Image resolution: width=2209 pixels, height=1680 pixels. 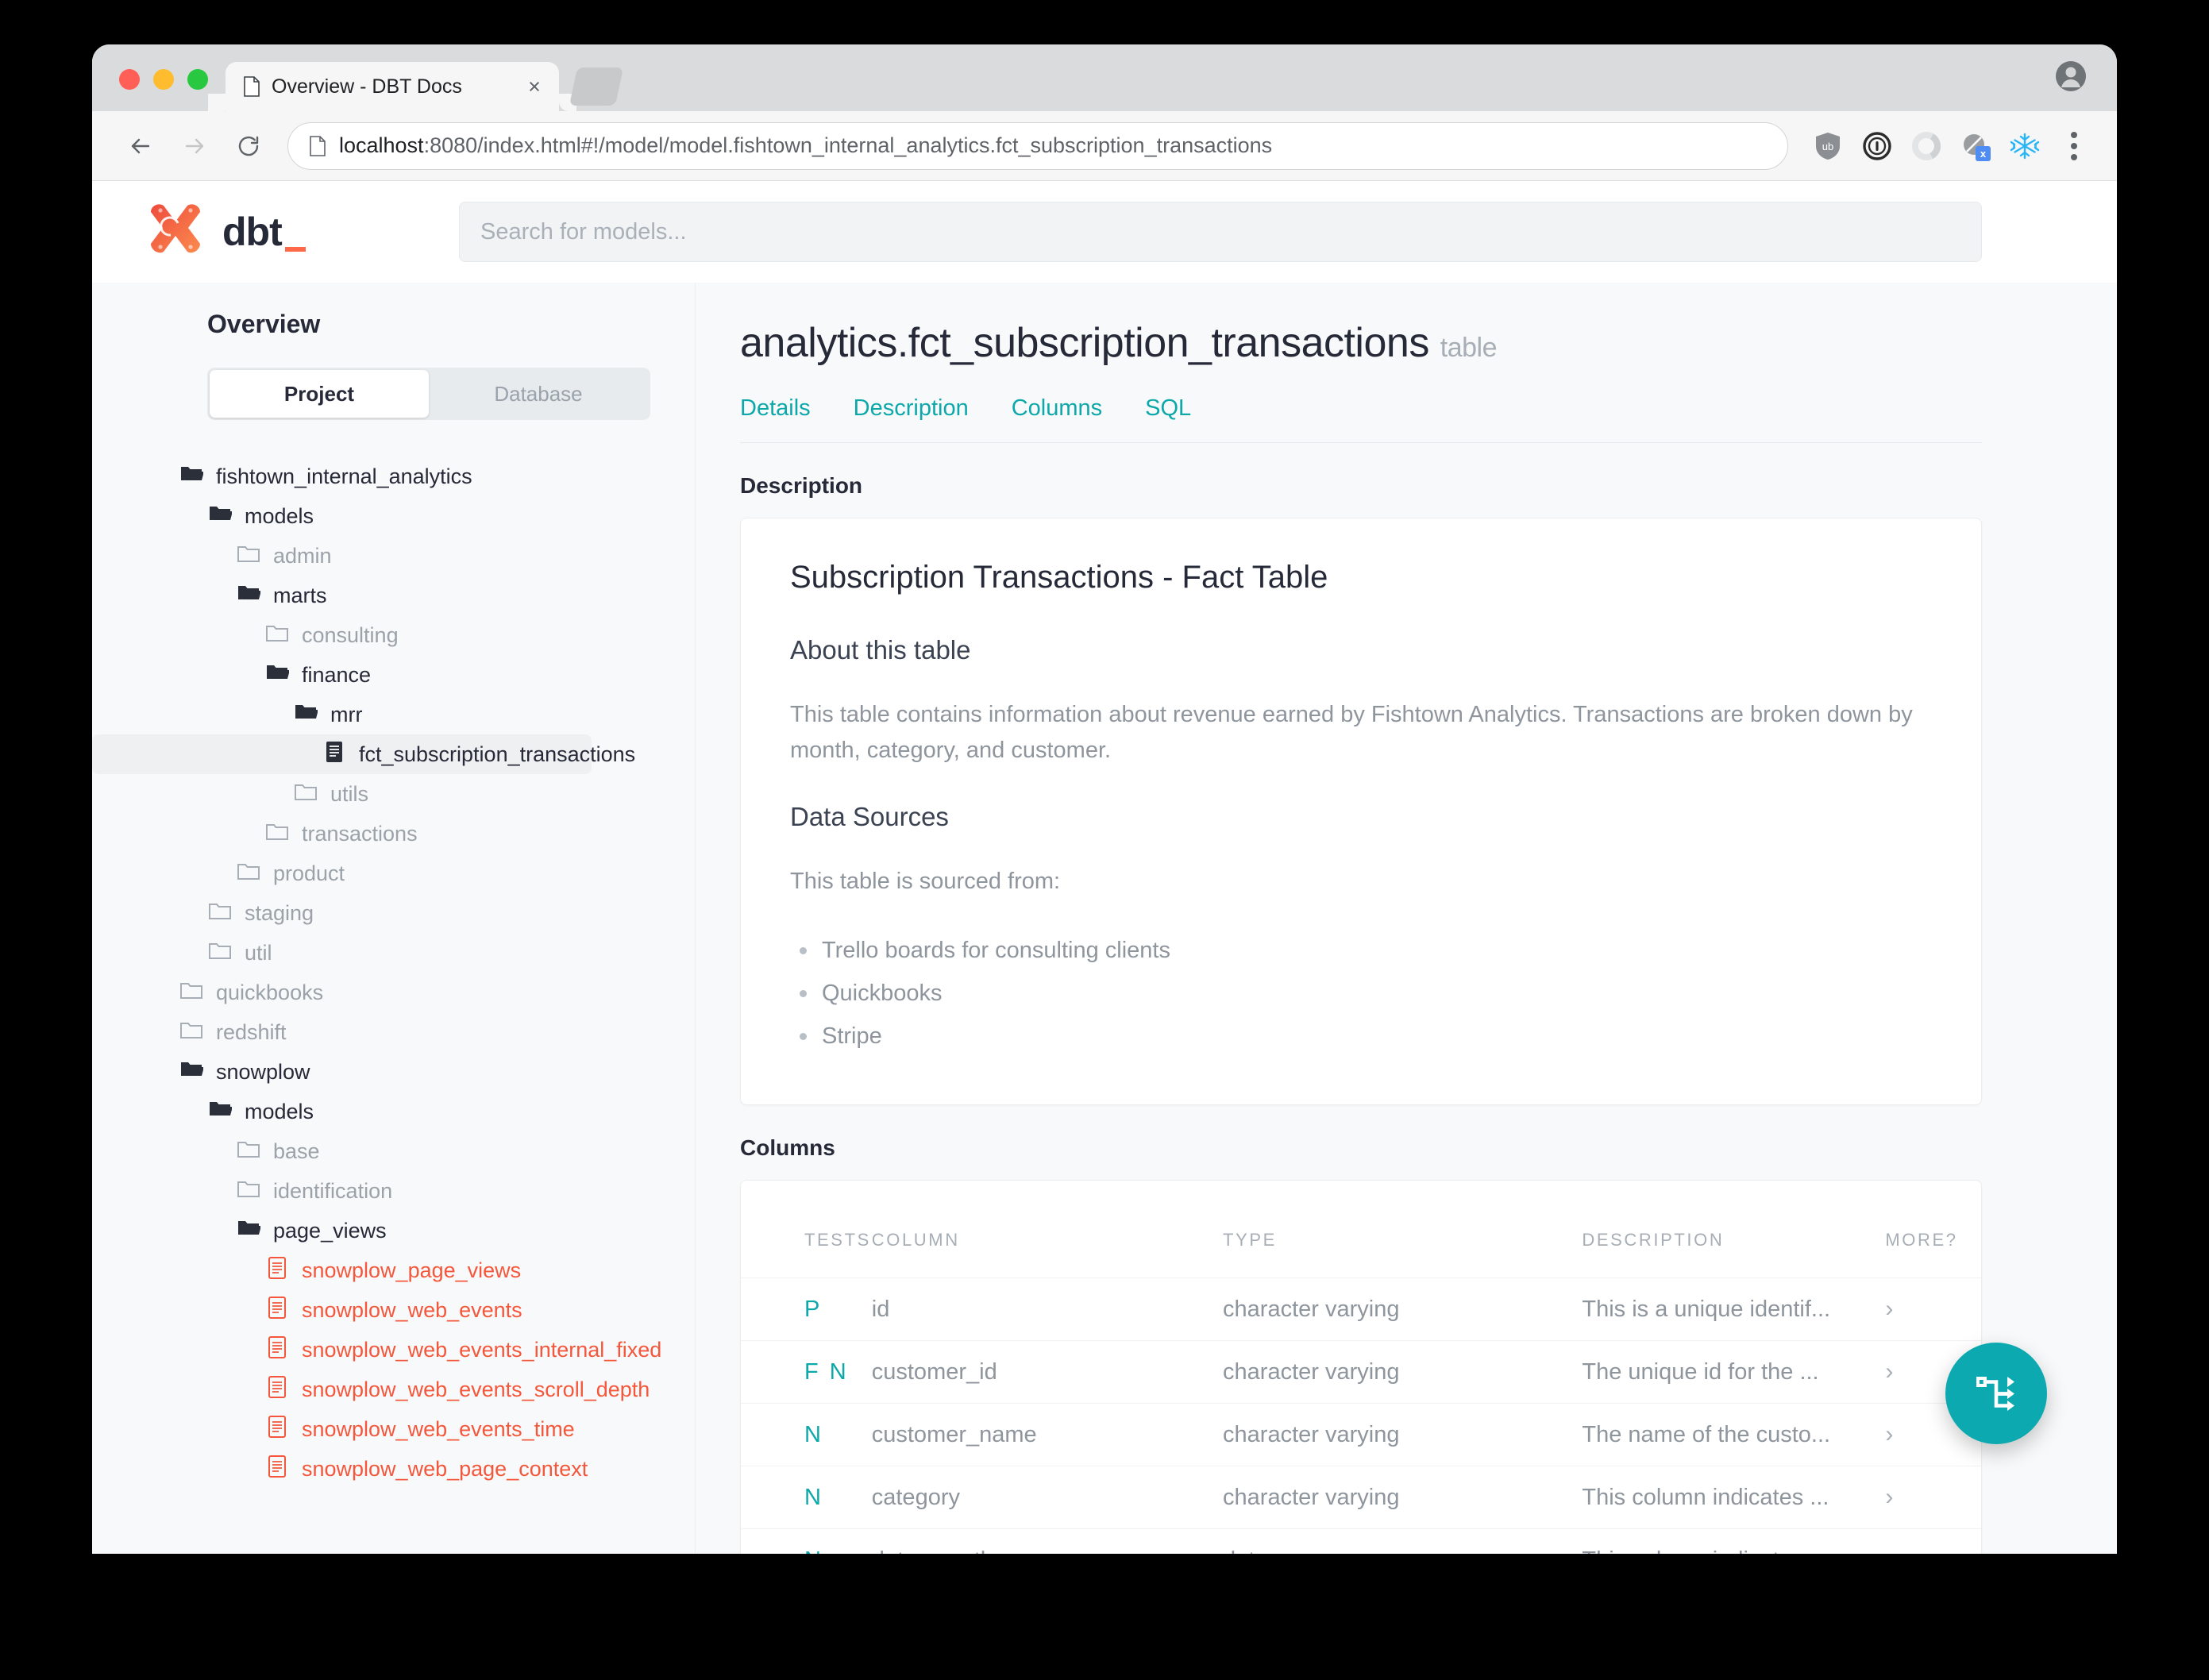 What do you see at coordinates (813, 1434) in the screenshot?
I see `test-badge-N: N` at bounding box center [813, 1434].